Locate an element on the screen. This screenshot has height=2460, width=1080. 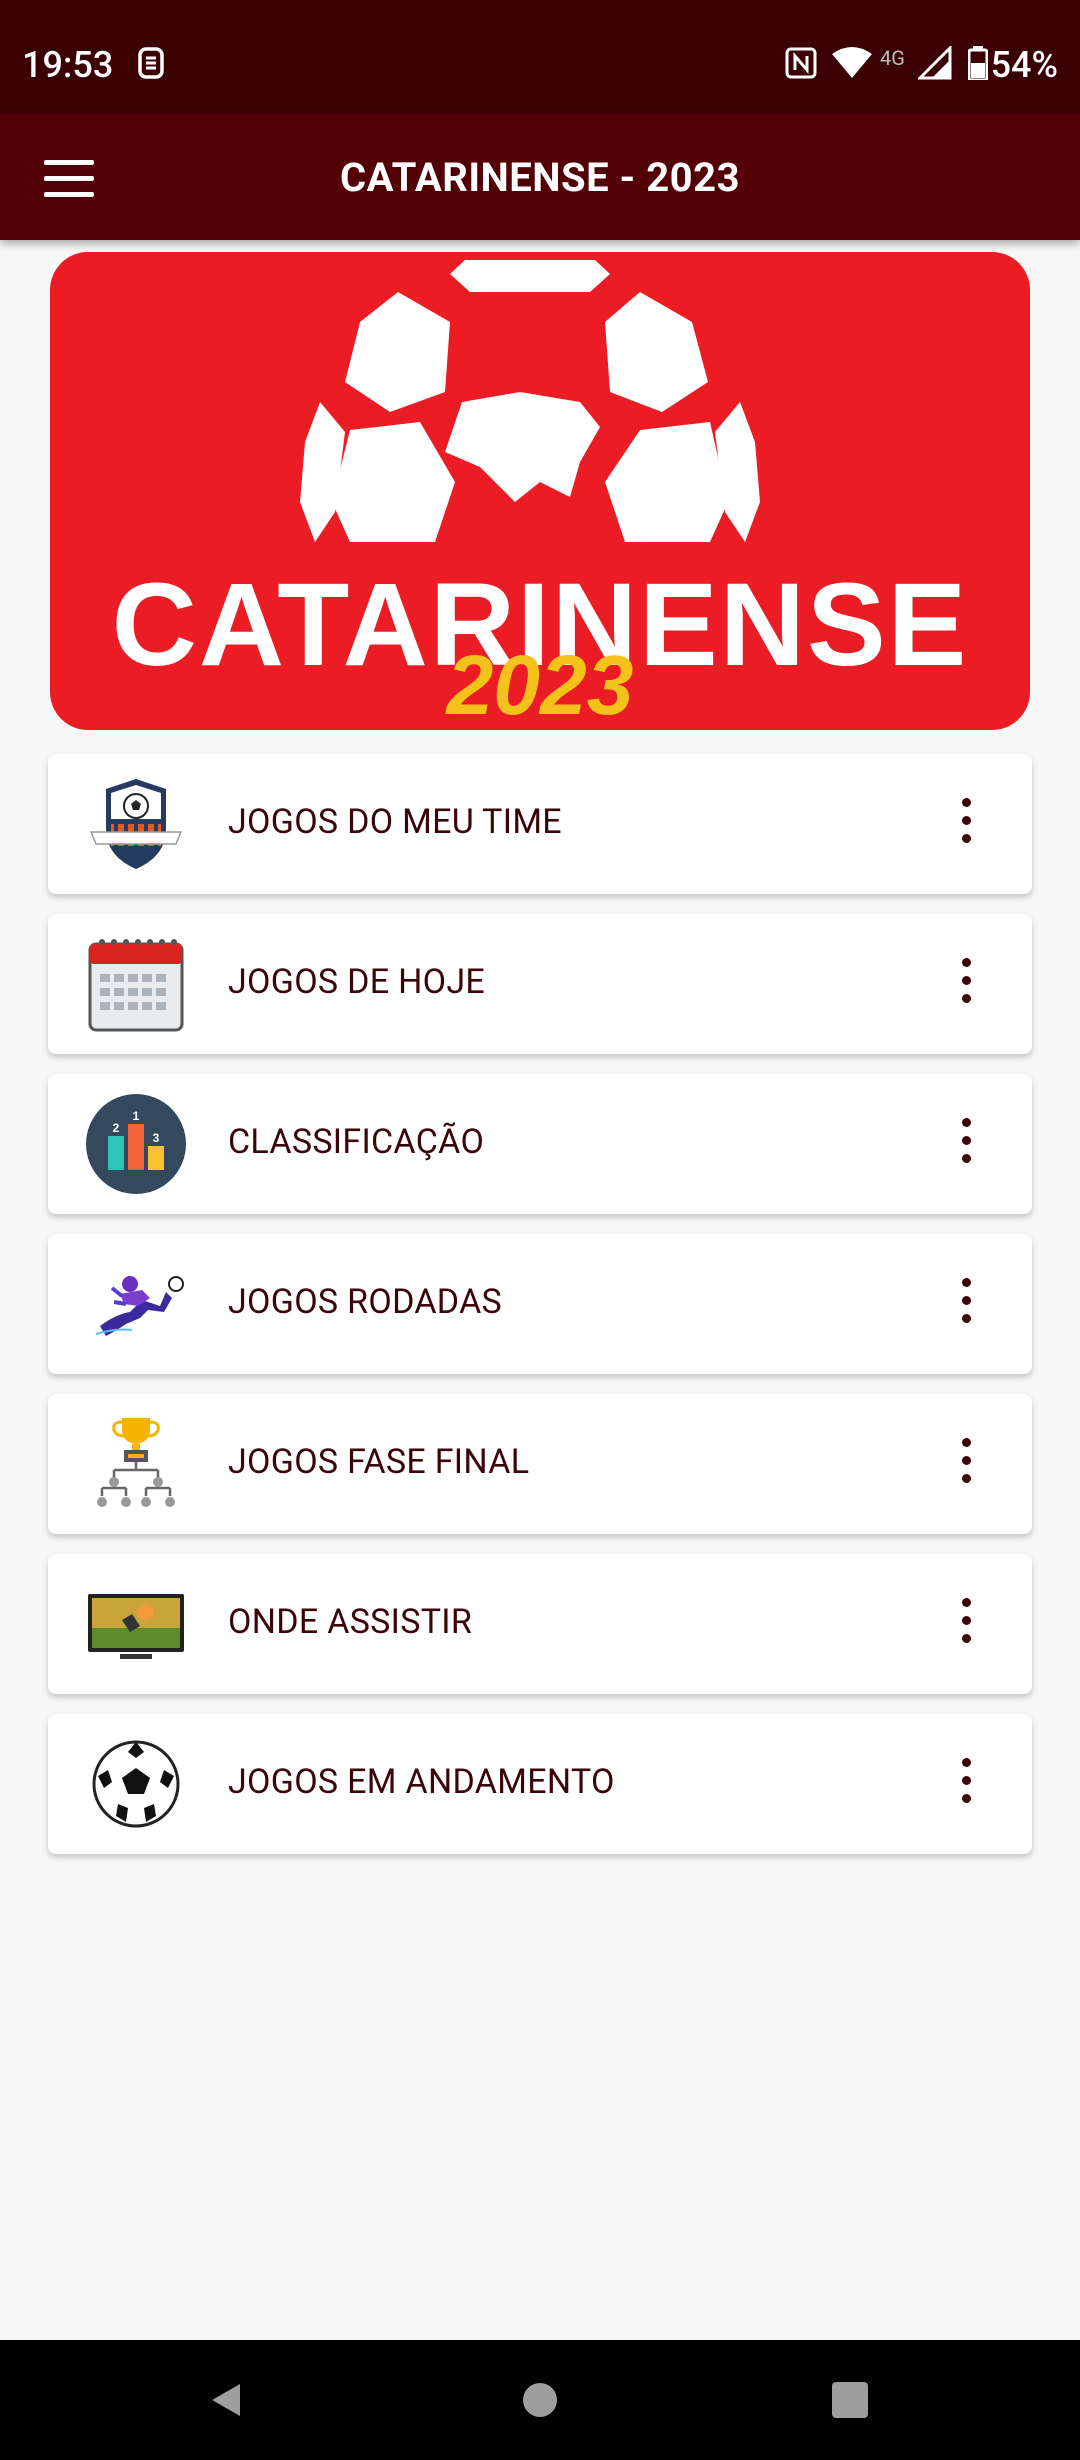
status-time: 19:53 is located at coordinates (68, 65).